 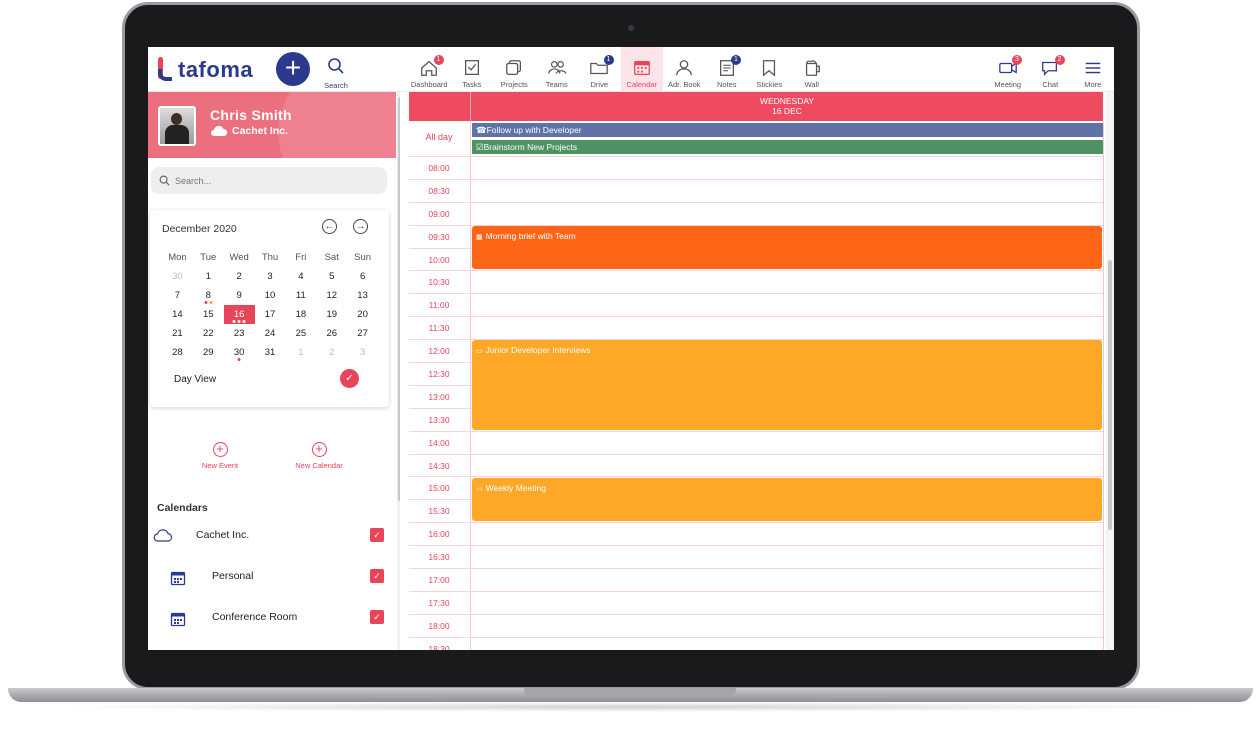 What do you see at coordinates (336, 73) in the screenshot?
I see `top-search-button: Search` at bounding box center [336, 73].